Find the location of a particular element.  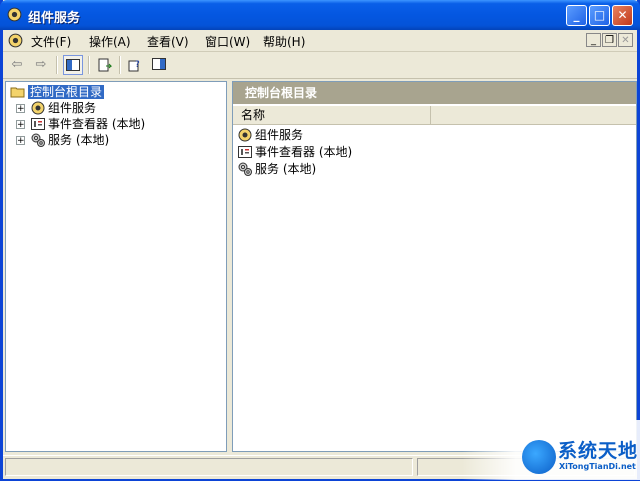

help-icon: ? is located at coordinates (135, 65).